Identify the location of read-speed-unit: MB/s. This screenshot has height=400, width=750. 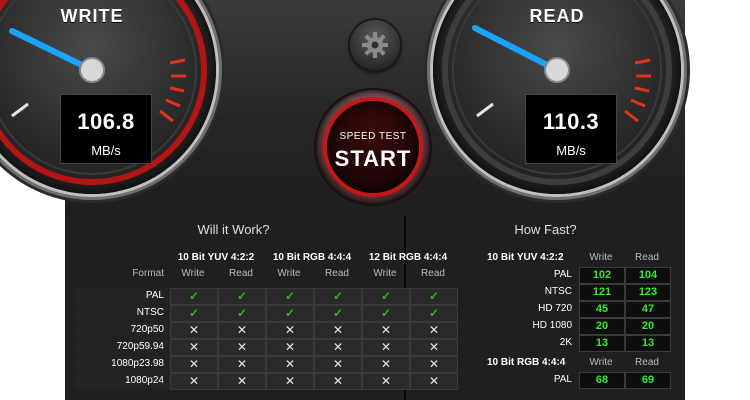
(571, 150).